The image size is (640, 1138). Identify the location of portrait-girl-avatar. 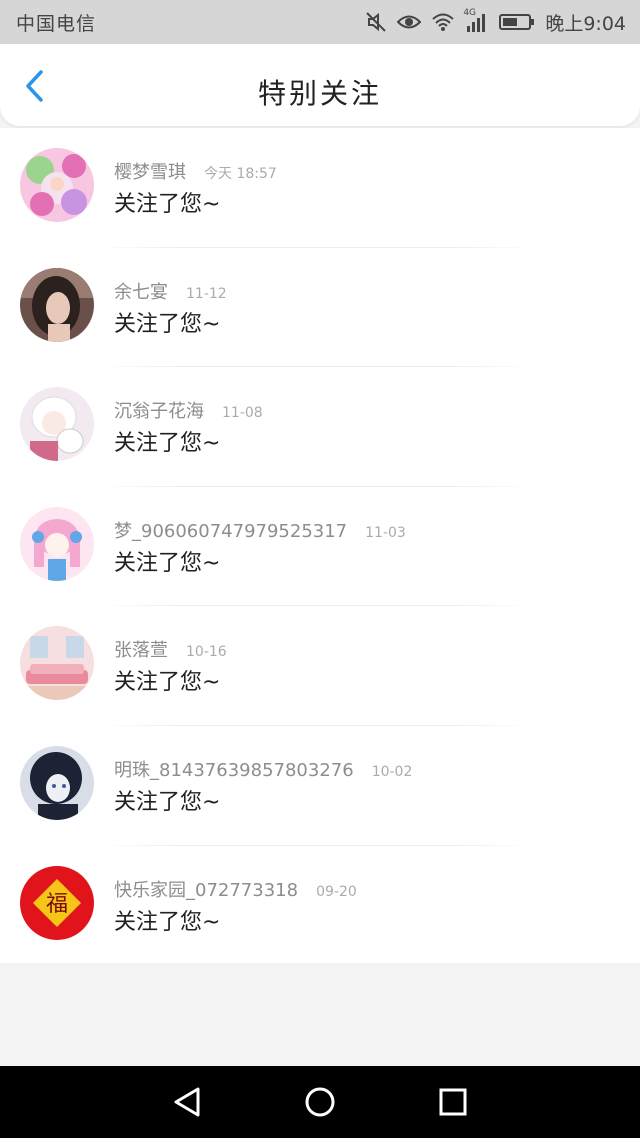
(57, 304).